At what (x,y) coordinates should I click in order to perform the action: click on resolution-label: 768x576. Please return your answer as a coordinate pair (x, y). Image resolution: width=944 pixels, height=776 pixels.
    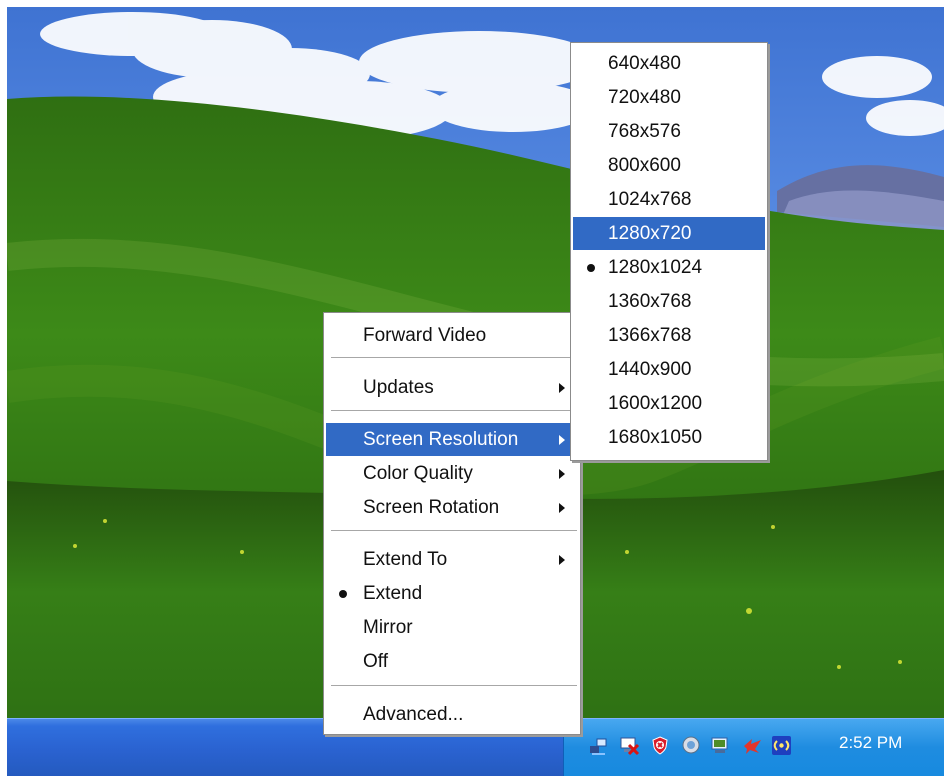
    Looking at the image, I should click on (644, 131).